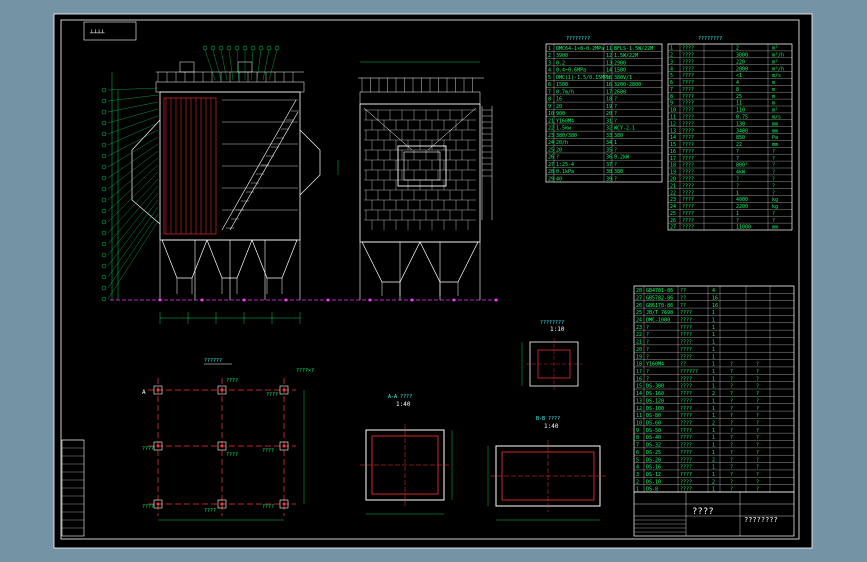 The image size is (867, 562). What do you see at coordinates (673, 221) in the screenshot?
I see `param-cell-no: 26` at bounding box center [673, 221].